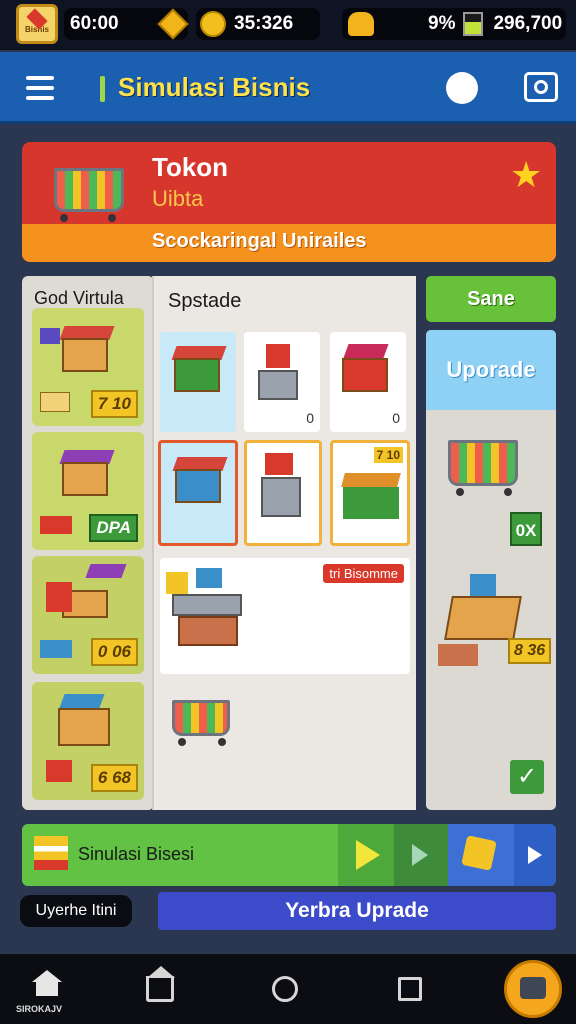  Describe the element at coordinates (114, 652) in the screenshot. I see `catalog-price: 0 06` at that location.